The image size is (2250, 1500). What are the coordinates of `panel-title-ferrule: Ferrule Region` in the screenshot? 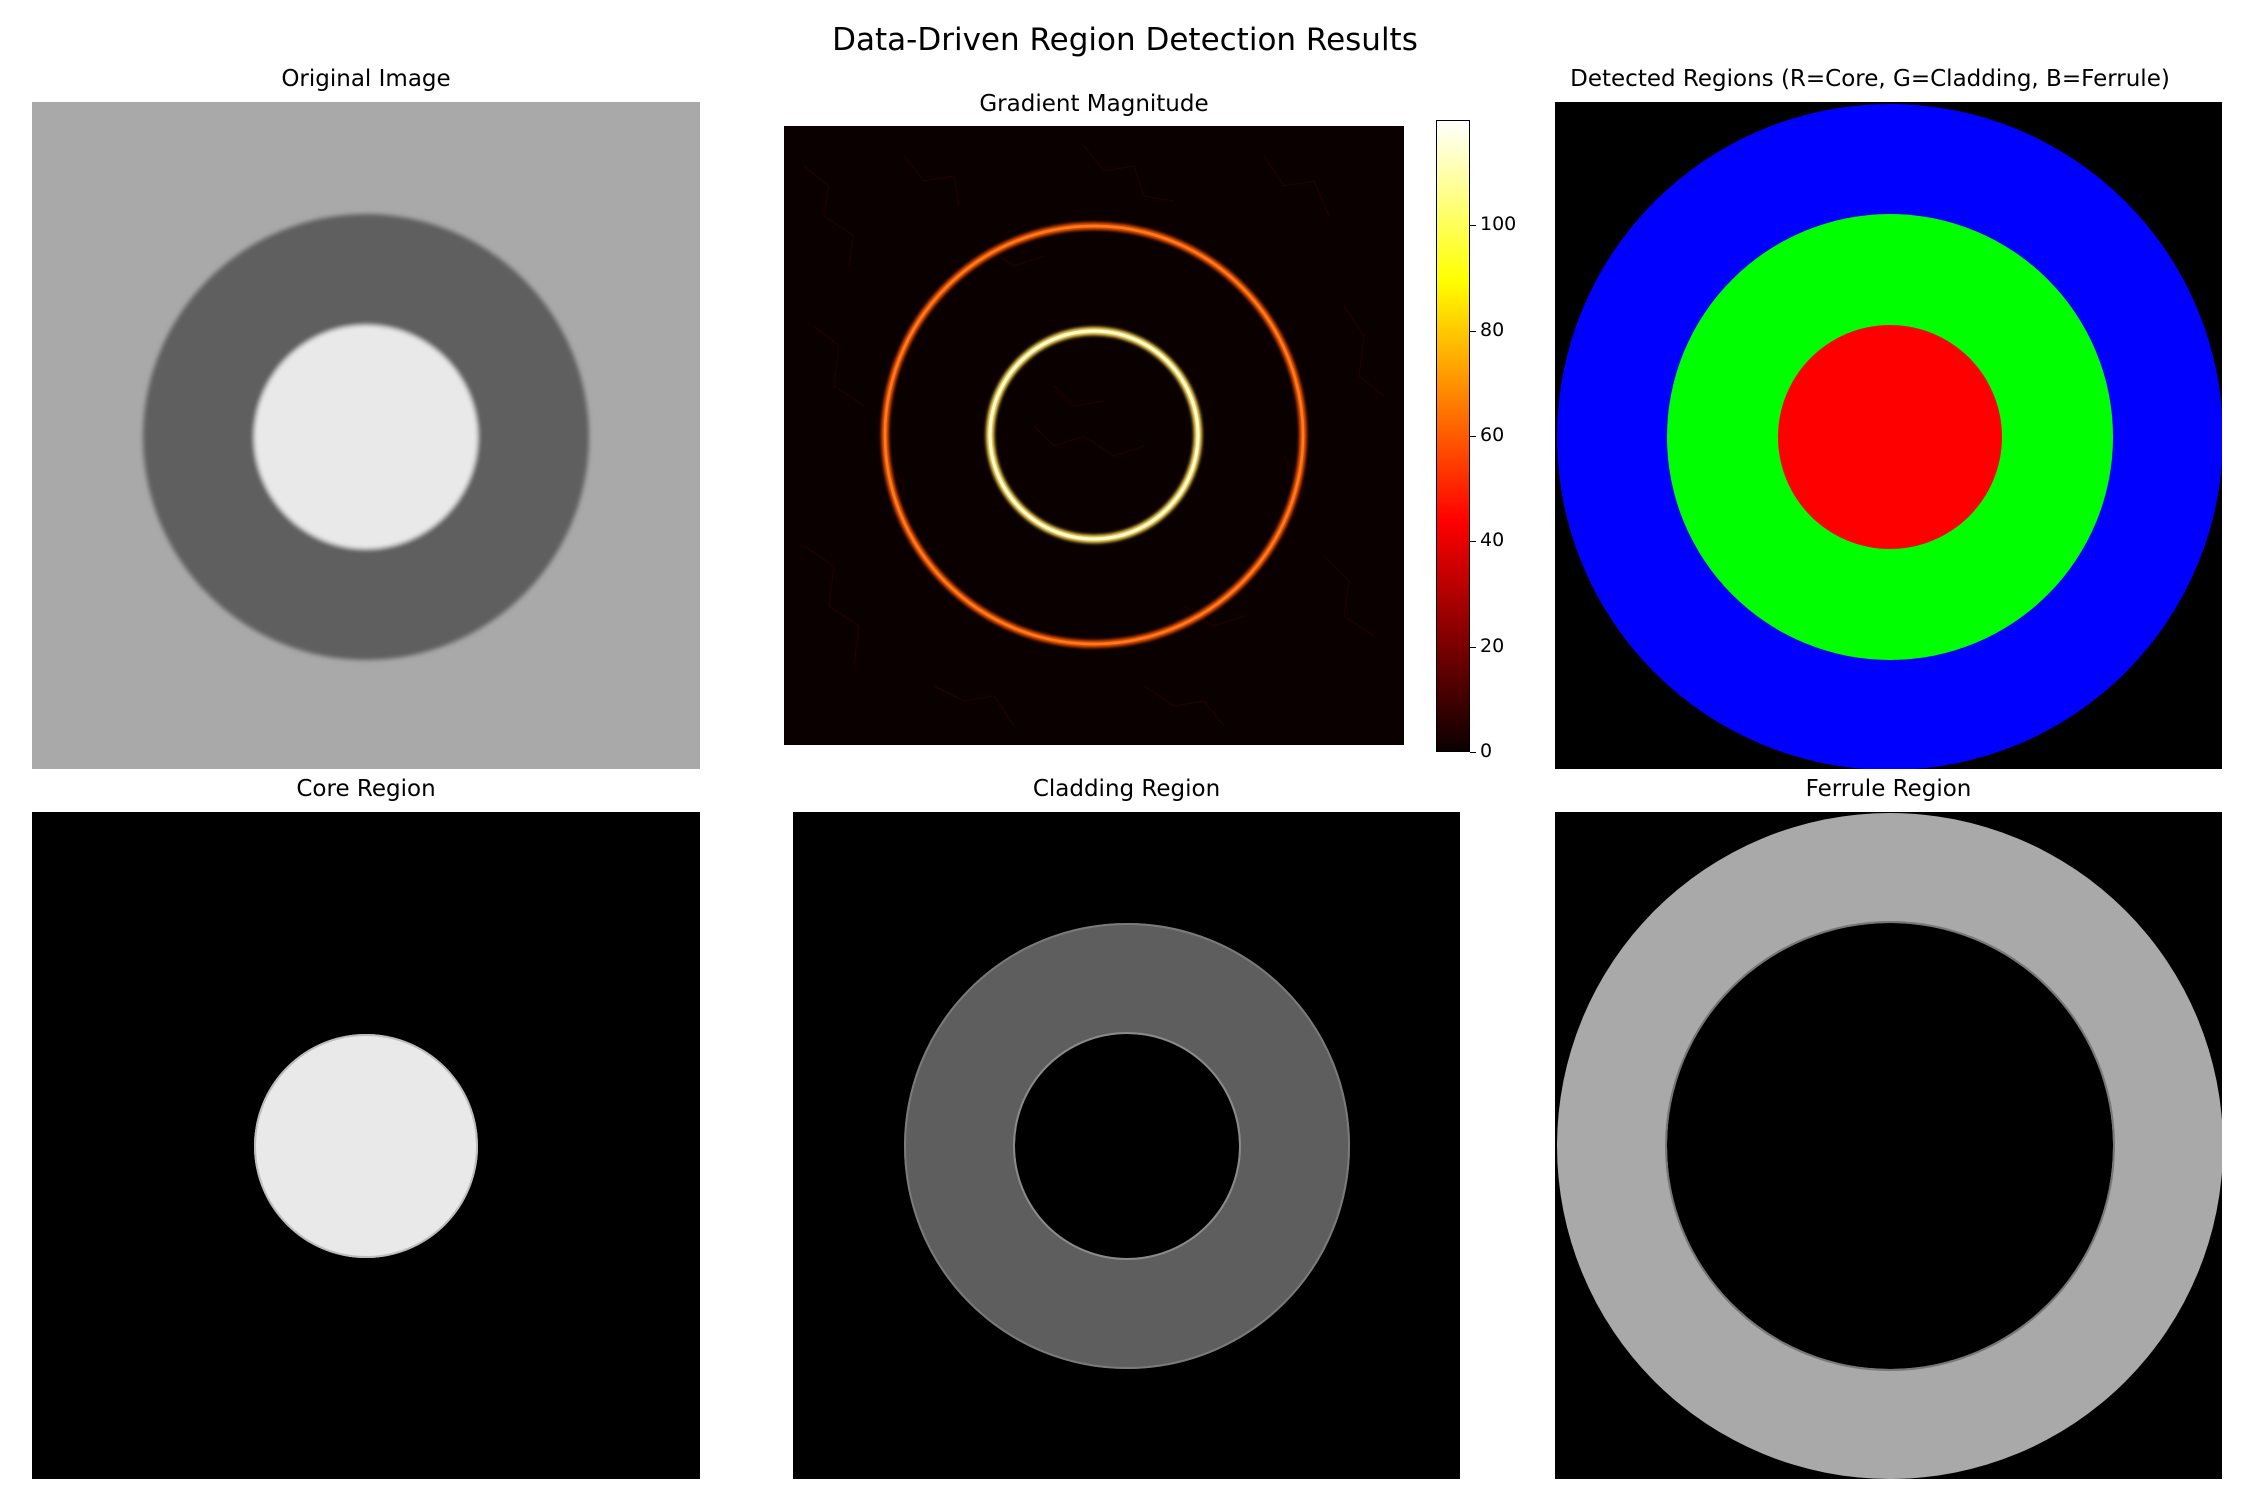 It's located at (1888, 789).